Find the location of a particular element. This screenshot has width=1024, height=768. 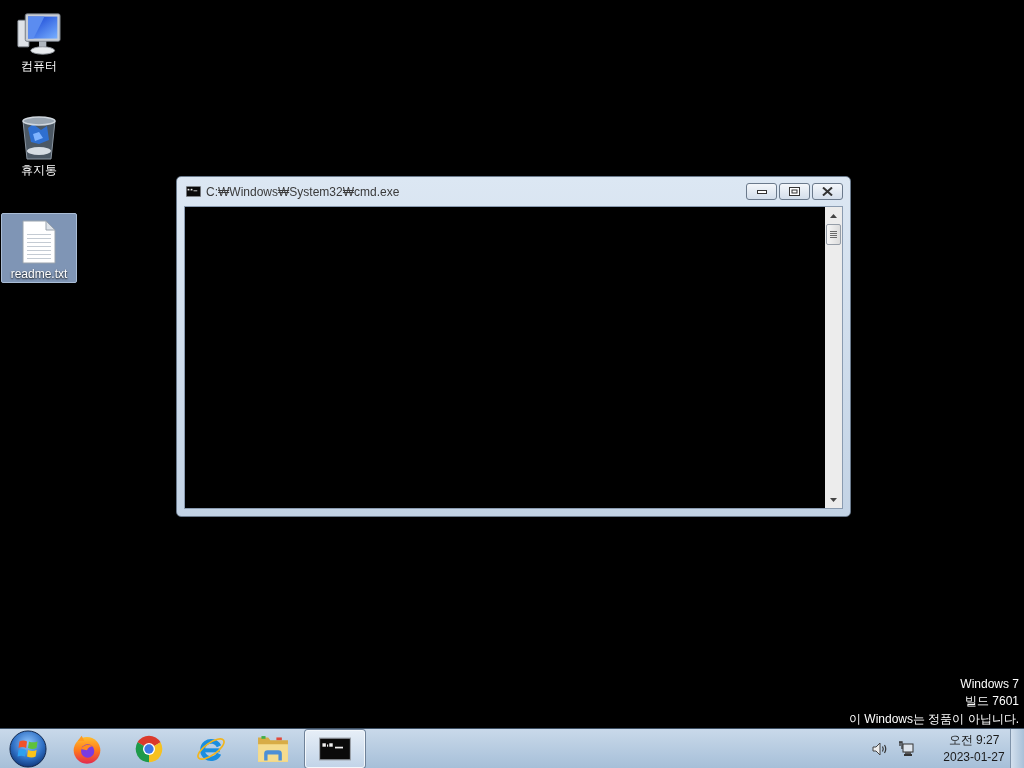

computer-icon is located at coordinates (39, 34).